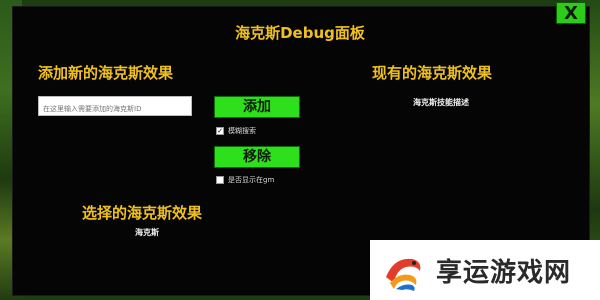  What do you see at coordinates (257, 157) in the screenshot?
I see `remove-button: 移除` at bounding box center [257, 157].